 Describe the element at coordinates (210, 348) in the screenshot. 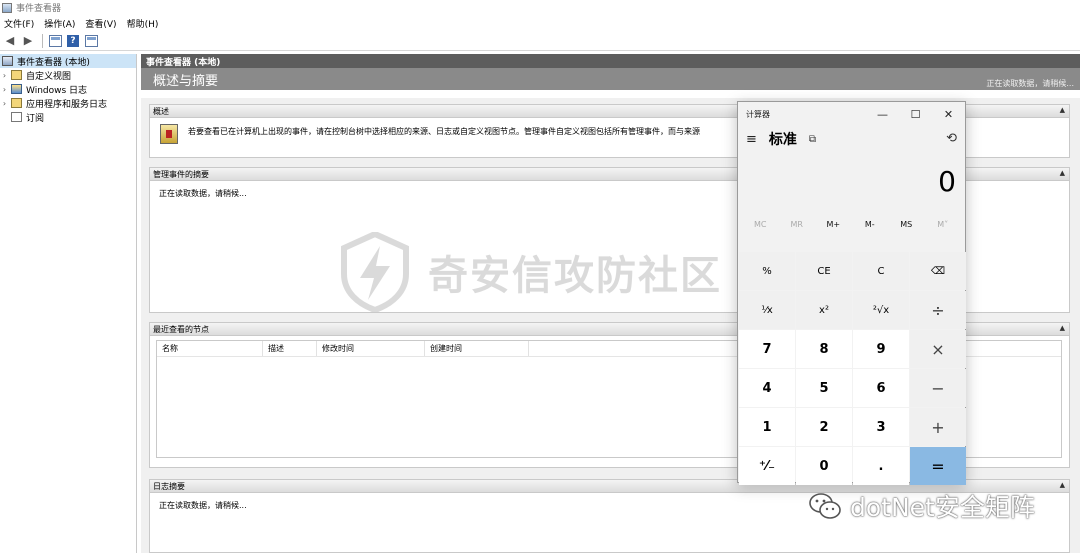

I see `column-name: 名称` at that location.